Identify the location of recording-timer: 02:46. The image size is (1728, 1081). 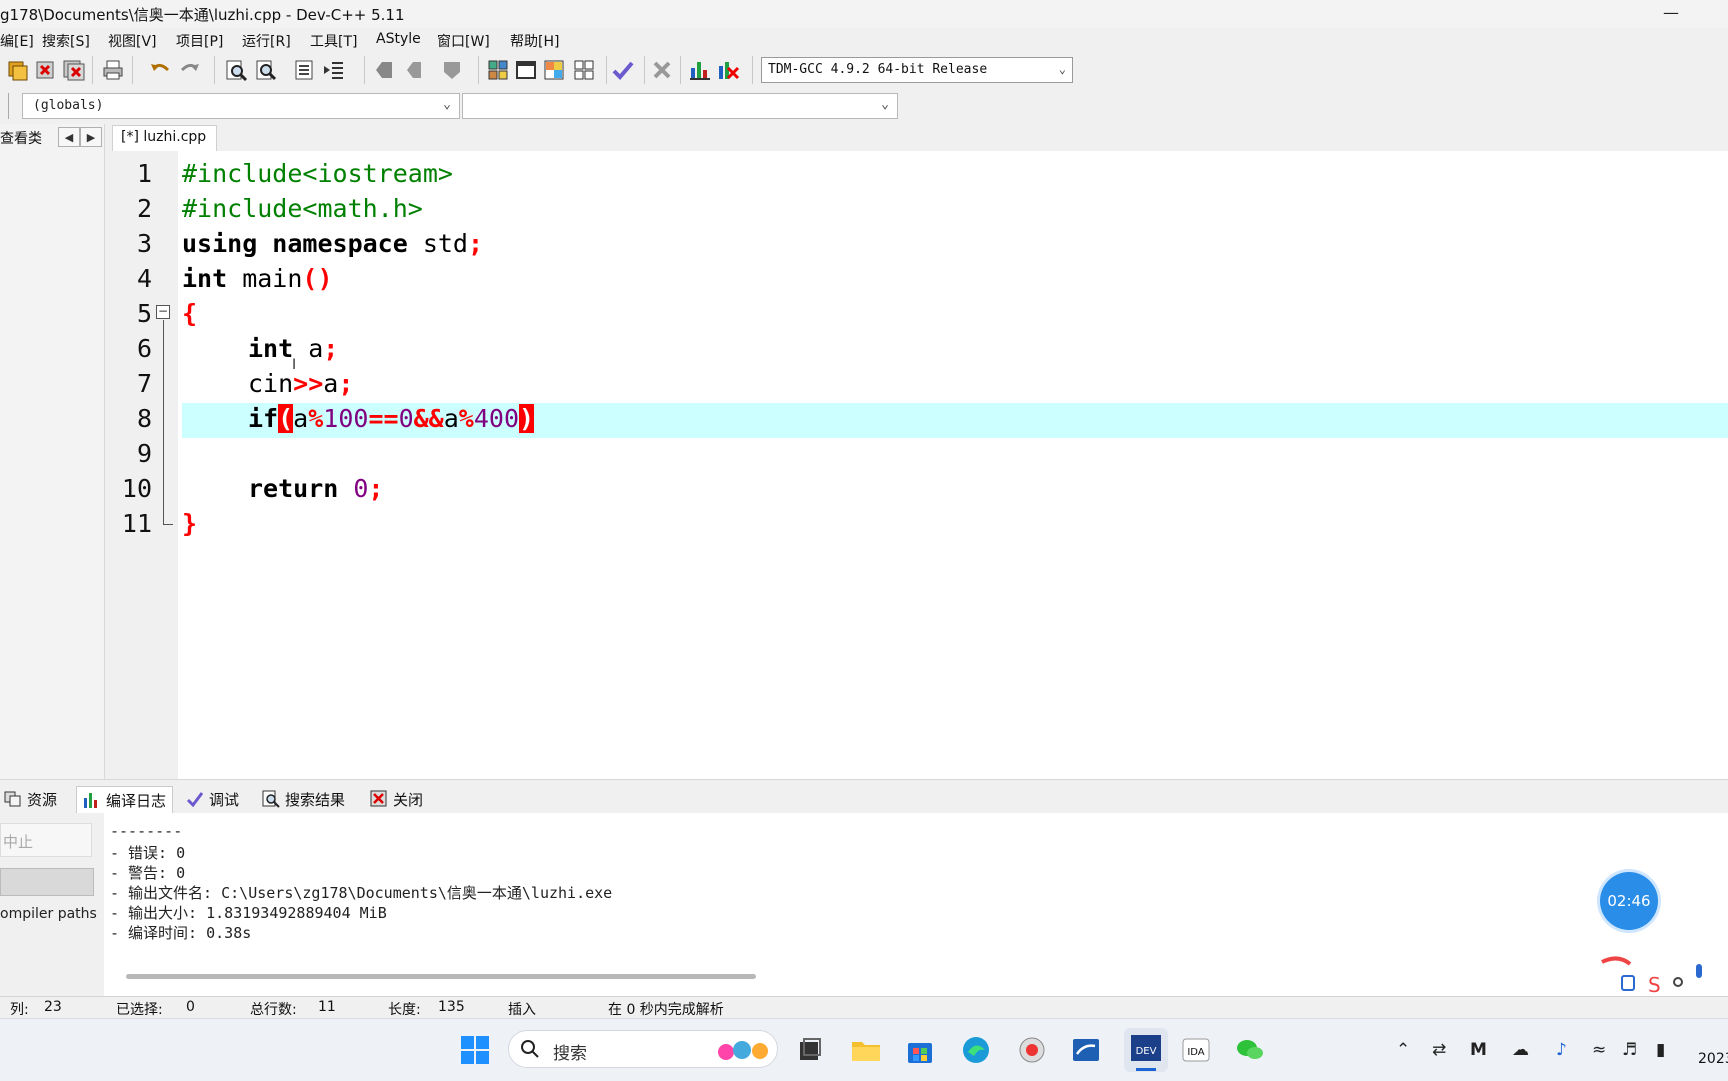
(1629, 901).